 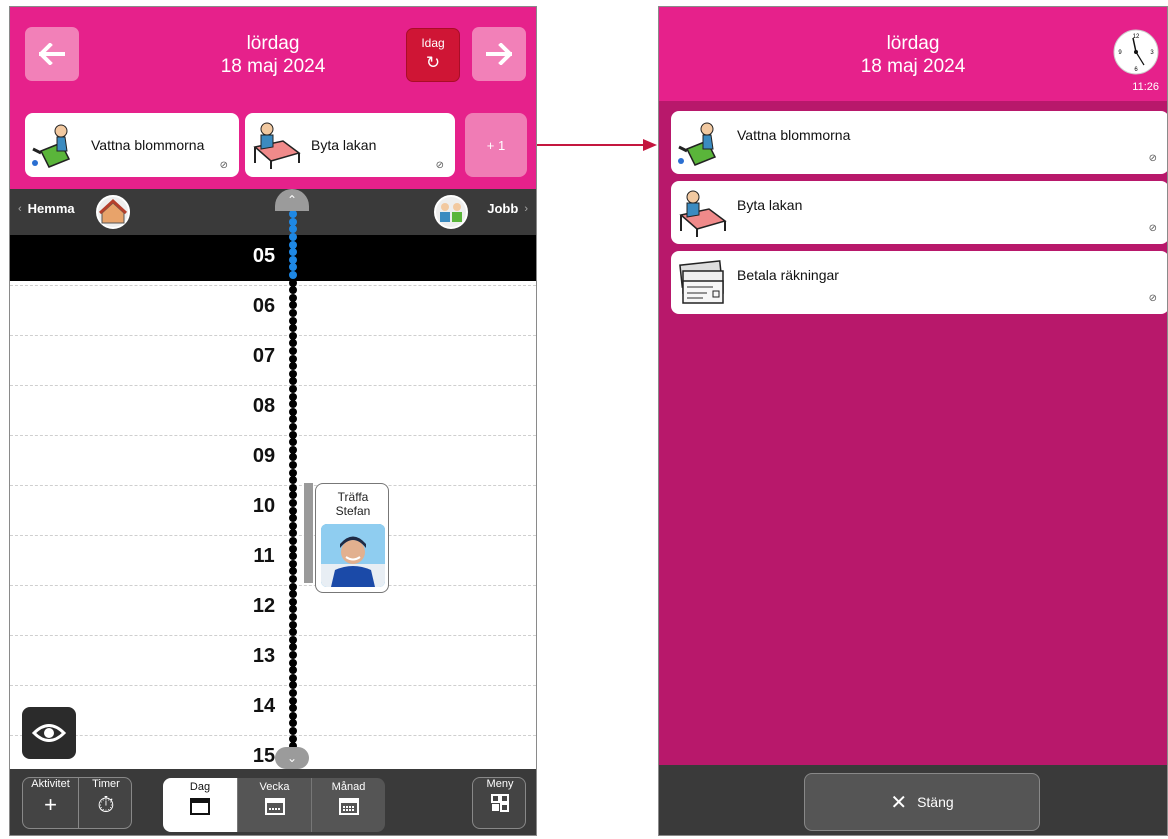 I want to click on date-title: lördag 18 maj 2024, so click(x=913, y=55).